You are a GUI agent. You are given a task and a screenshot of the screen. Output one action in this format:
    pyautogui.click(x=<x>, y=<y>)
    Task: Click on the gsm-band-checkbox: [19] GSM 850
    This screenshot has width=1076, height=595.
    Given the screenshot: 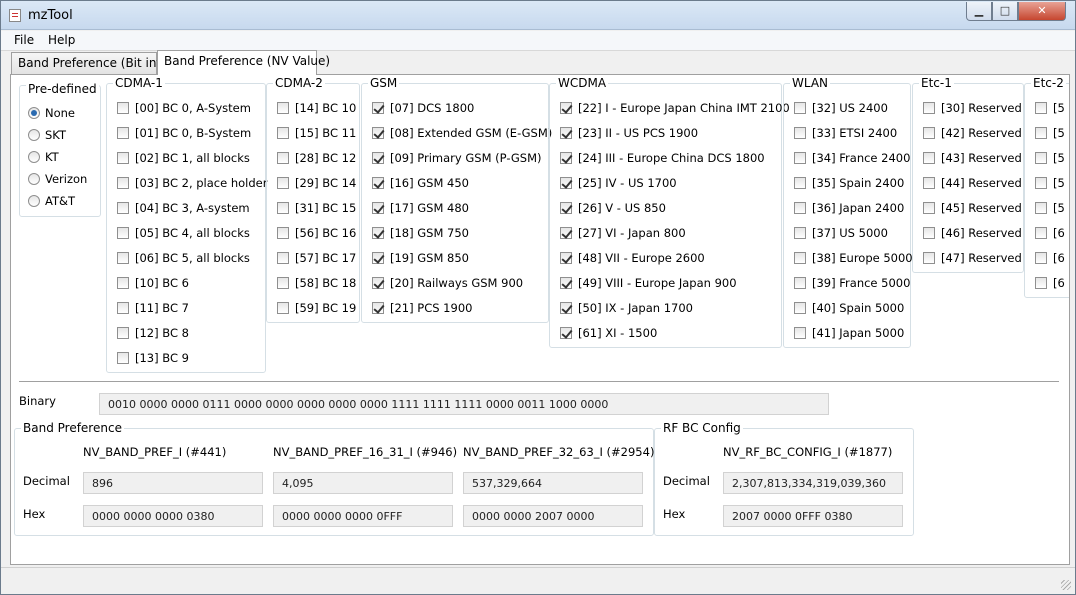 What is the action you would take?
    pyautogui.click(x=420, y=259)
    